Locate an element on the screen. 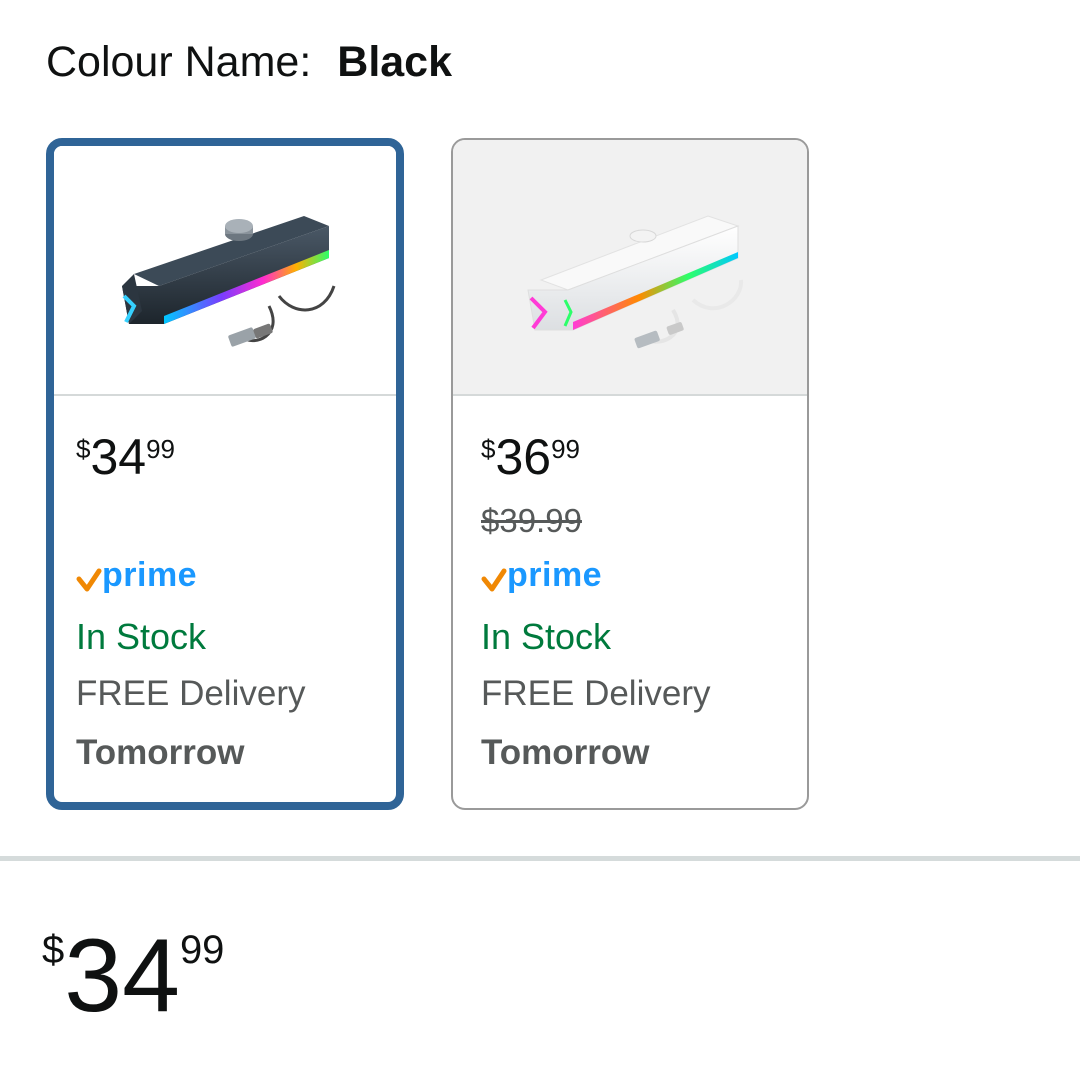  colour-name-row: Colour Name: Black is located at coordinates (249, 62).